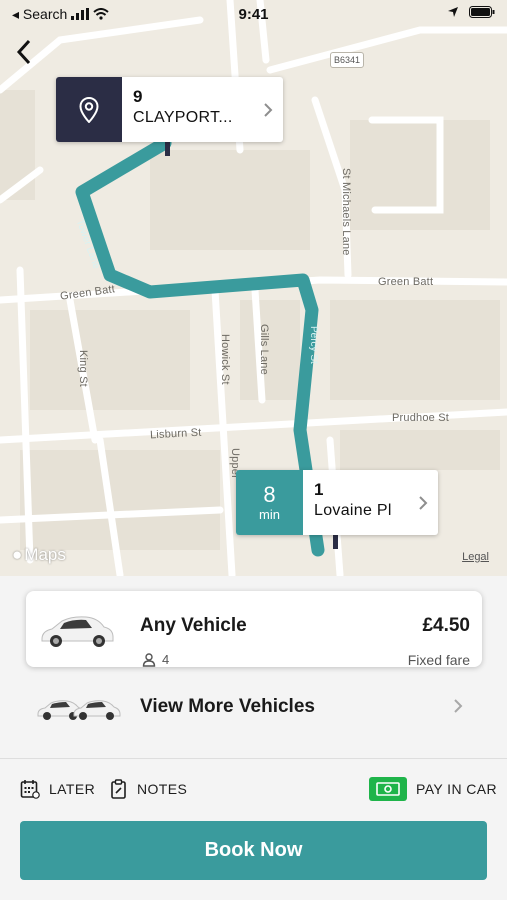  I want to click on pay-in-car-option: PAY IN CAR, so click(433, 789).